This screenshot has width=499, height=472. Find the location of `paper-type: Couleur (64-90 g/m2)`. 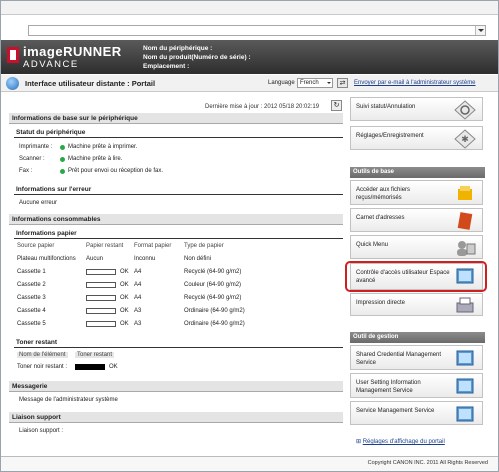

paper-type: Couleur (64-90 g/m2) is located at coordinates (213, 285).